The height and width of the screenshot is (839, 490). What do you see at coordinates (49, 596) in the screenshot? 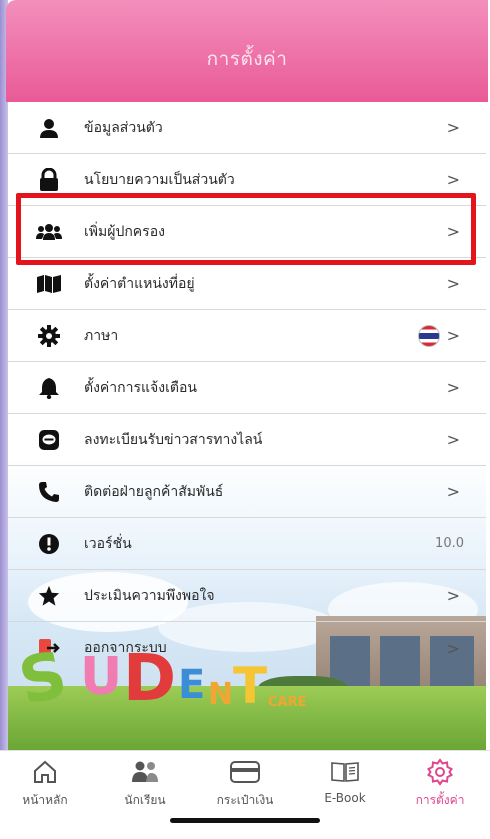
I see `star-icon` at bounding box center [49, 596].